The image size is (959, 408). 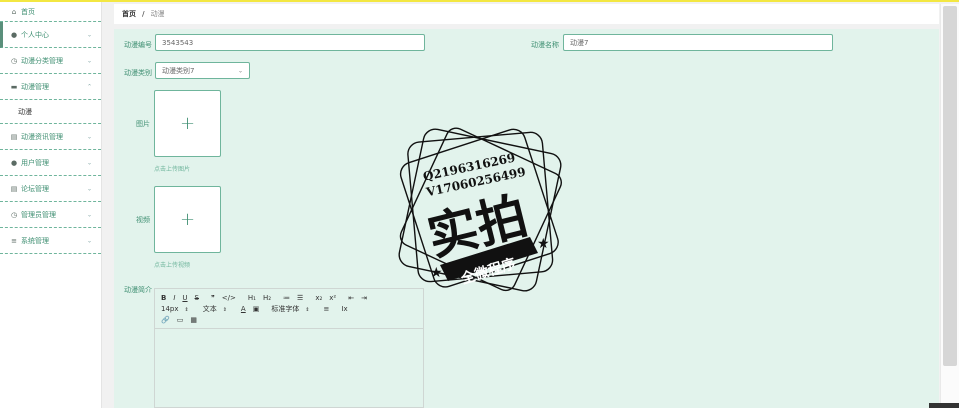 What do you see at coordinates (50, 87) in the screenshot?
I see `sidebar-item-anime-manage: ▬ 动漫管理 ⌃` at bounding box center [50, 87].